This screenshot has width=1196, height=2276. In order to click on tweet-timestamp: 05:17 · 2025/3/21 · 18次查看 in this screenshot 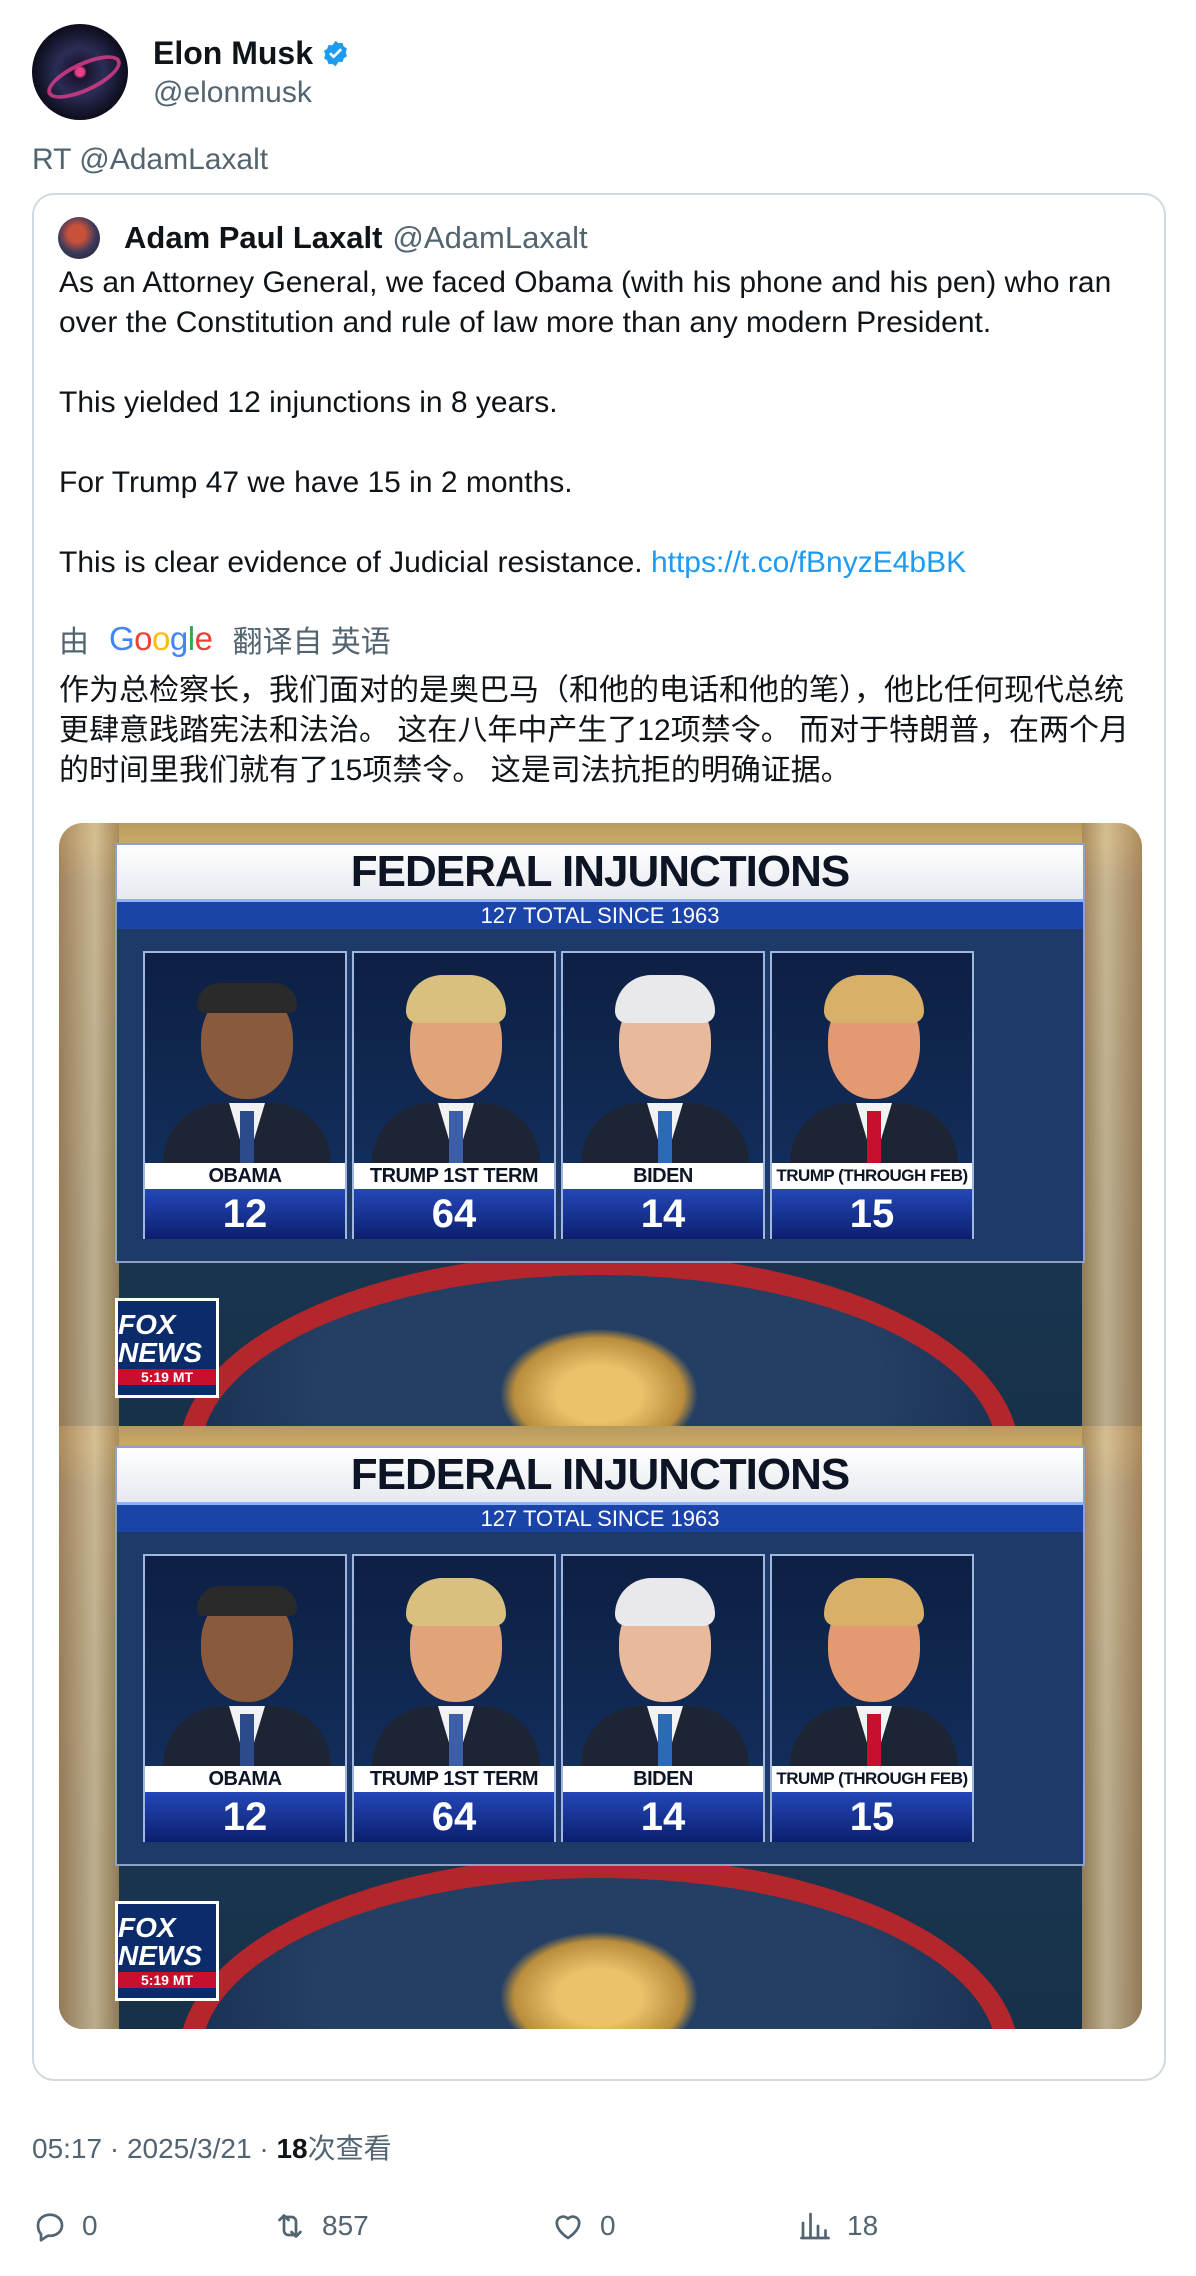, I will do `click(212, 2148)`.